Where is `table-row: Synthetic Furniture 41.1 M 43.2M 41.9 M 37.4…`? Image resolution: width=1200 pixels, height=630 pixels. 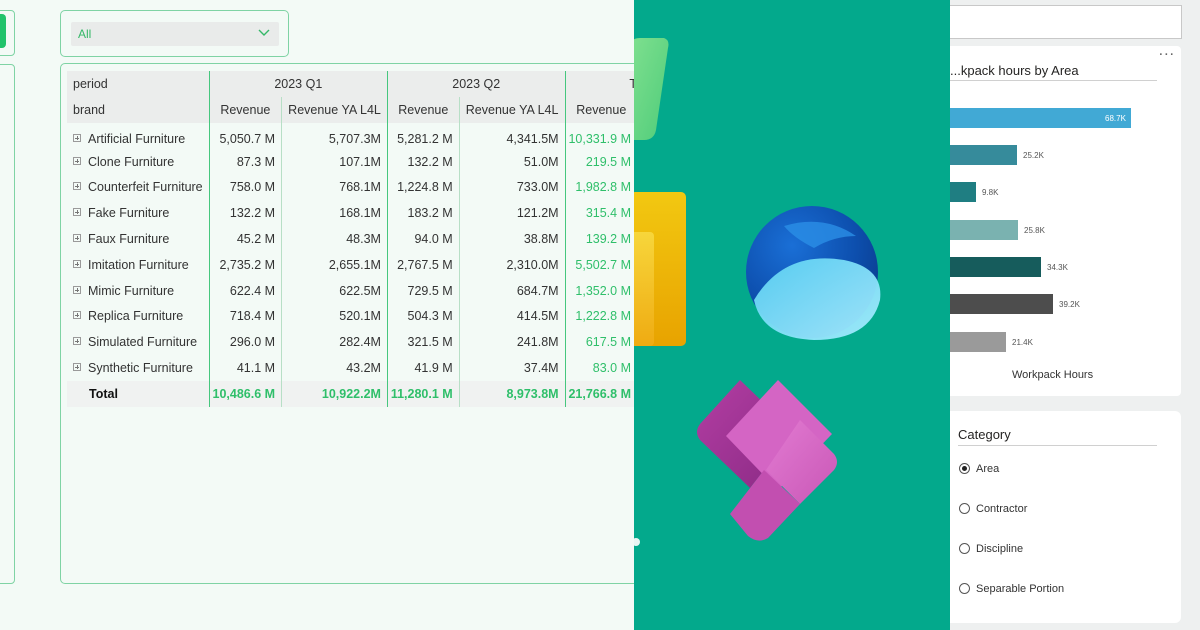 table-row: Synthetic Furniture 41.1 M 43.2M 41.9 M 37.4… is located at coordinates (350, 368).